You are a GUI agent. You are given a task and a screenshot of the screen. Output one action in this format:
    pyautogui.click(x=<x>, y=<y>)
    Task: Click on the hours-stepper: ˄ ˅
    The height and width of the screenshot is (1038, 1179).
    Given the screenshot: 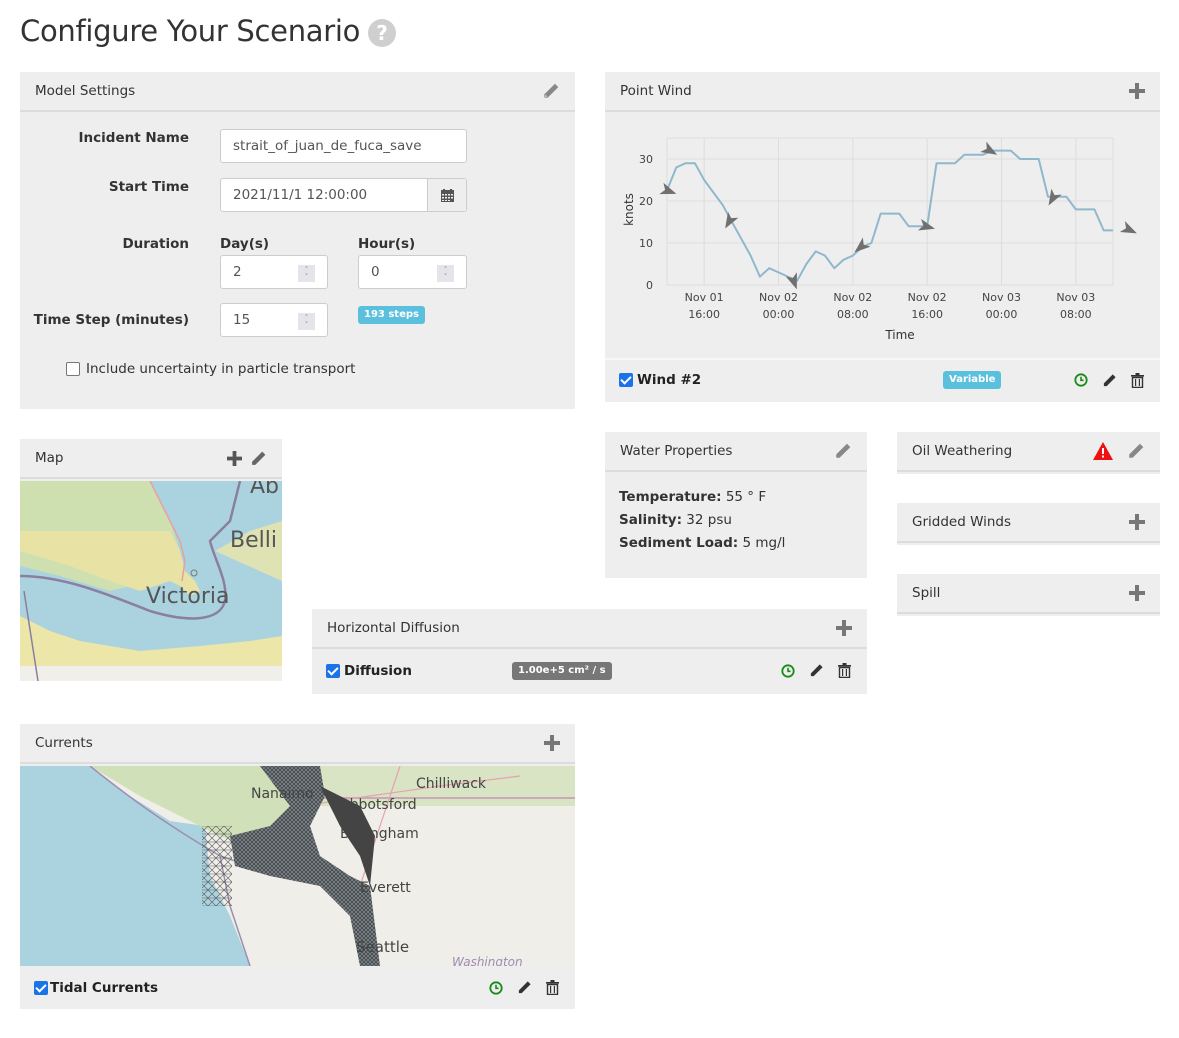 What is the action you would take?
    pyautogui.click(x=445, y=273)
    